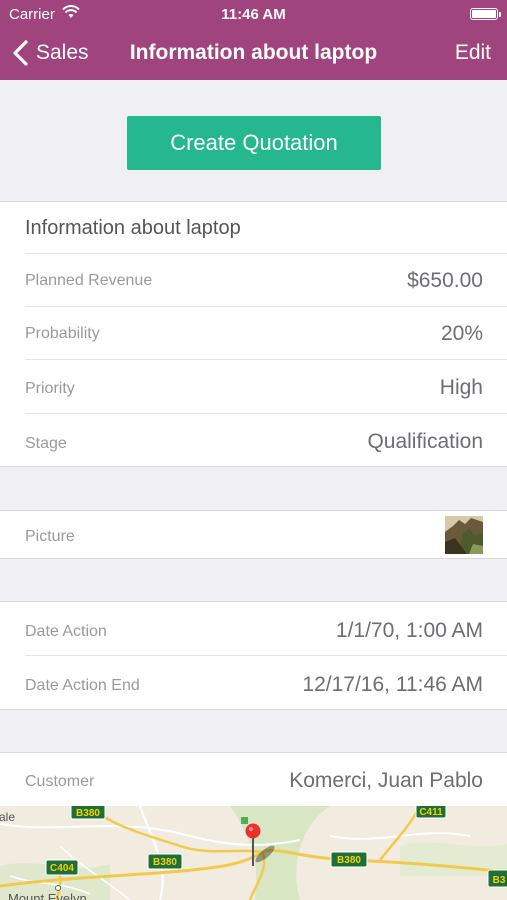 The width and height of the screenshot is (507, 900). I want to click on priority-value: High, so click(461, 387).